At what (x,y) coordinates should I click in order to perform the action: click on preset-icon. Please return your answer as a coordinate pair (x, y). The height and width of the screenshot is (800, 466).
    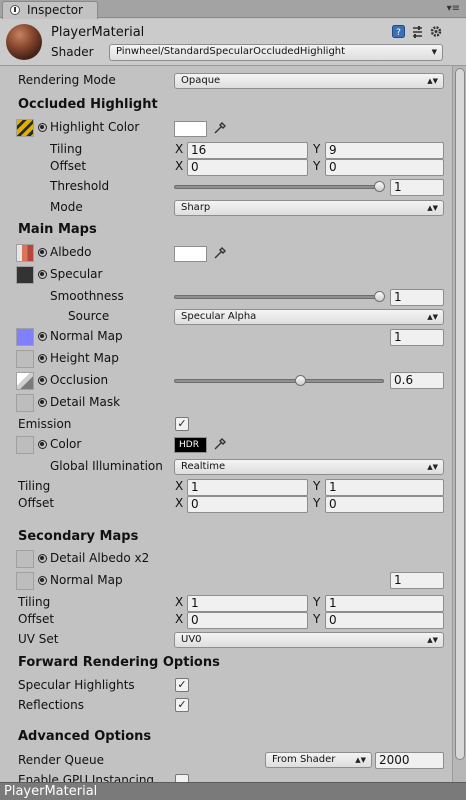
    Looking at the image, I should click on (417, 31).